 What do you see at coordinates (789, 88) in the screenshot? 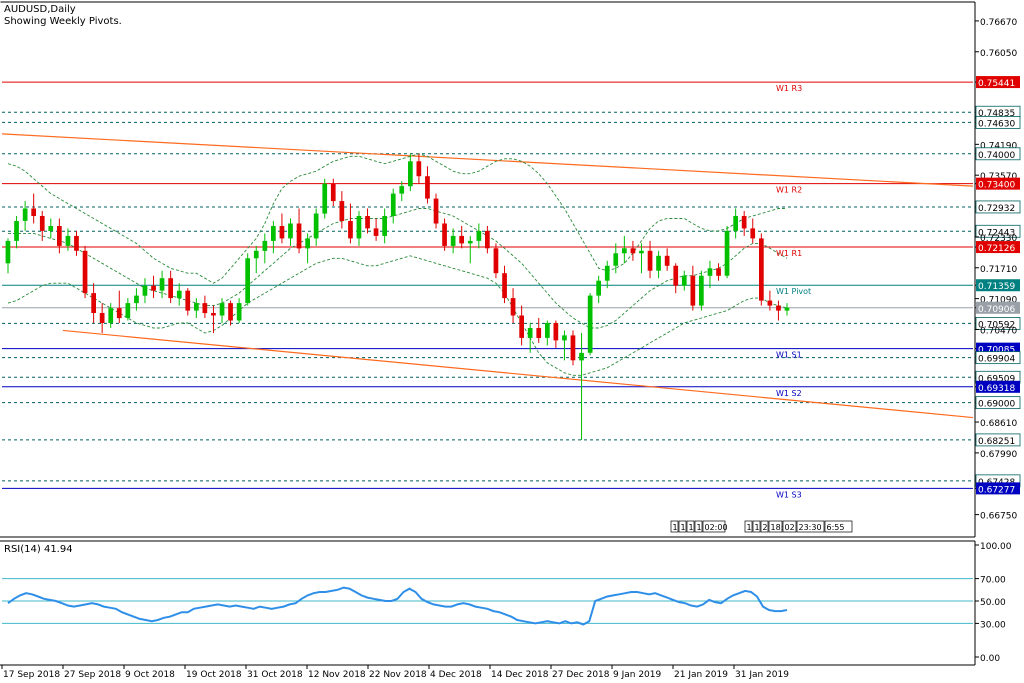
I see `pivot-label: W1 R3` at bounding box center [789, 88].